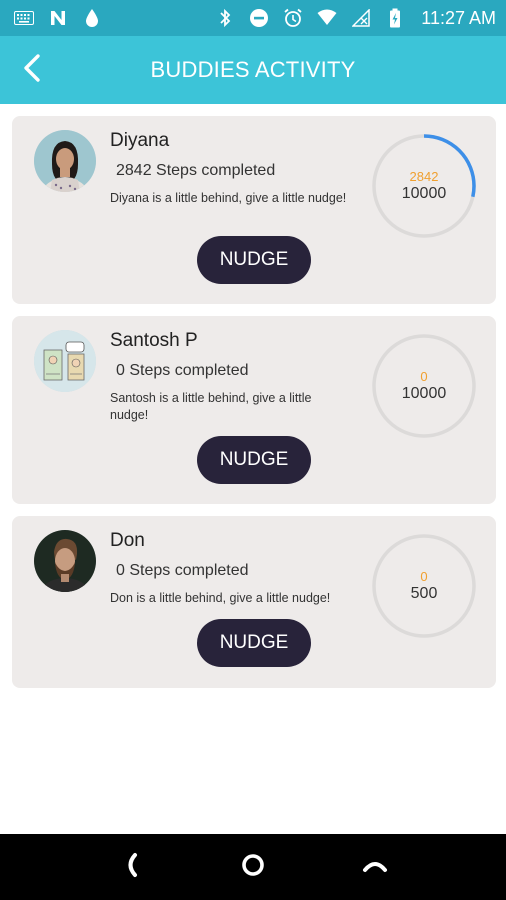  Describe the element at coordinates (424, 593) in the screenshot. I see `goal-steps: 500` at that location.